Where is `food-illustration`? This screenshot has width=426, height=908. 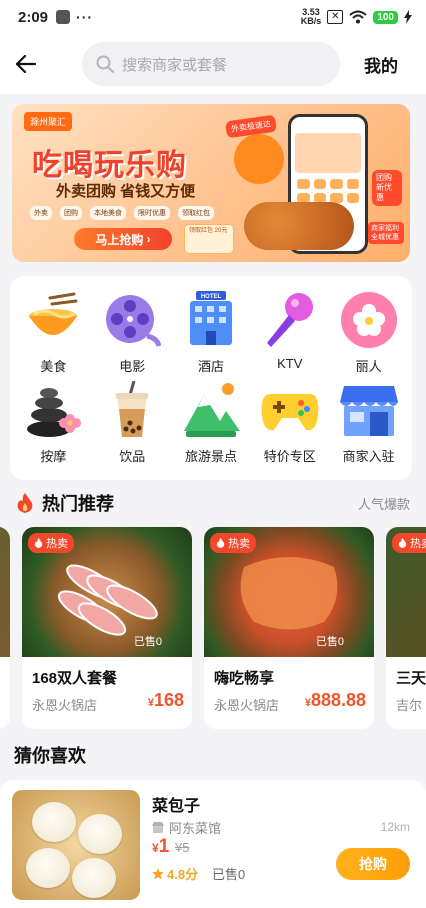 food-illustration is located at coordinates (299, 226).